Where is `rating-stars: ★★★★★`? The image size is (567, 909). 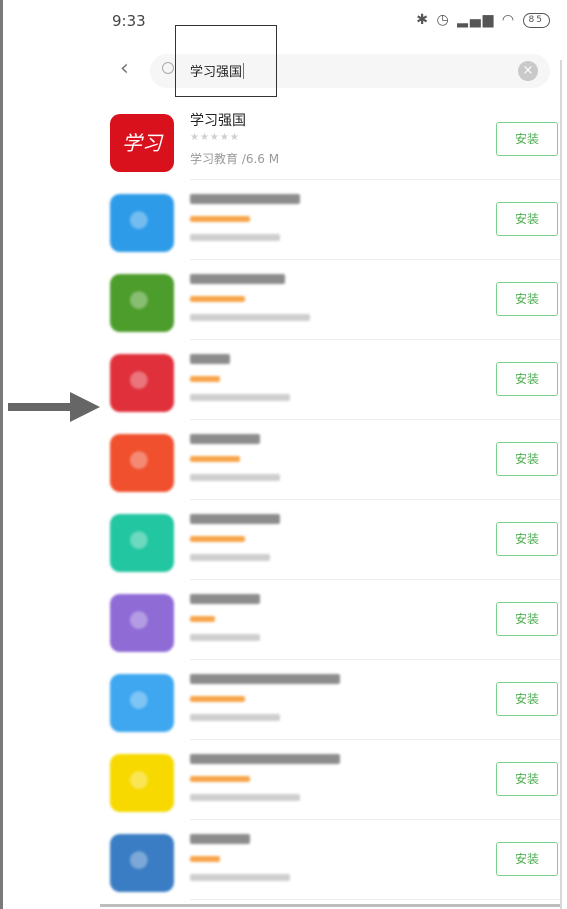 rating-stars: ★★★★★ is located at coordinates (215, 137).